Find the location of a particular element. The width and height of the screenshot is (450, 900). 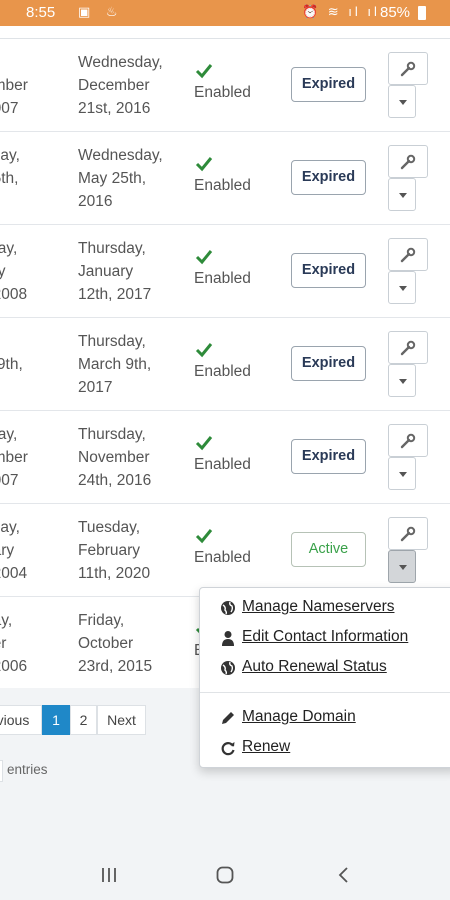

user-icon is located at coordinates (228, 638).